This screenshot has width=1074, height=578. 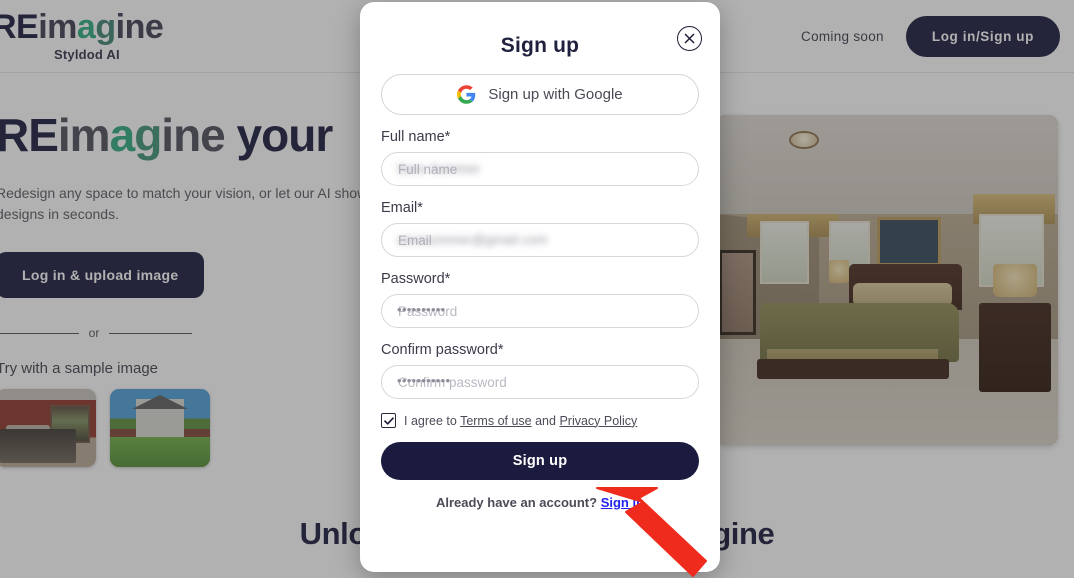 What do you see at coordinates (402, 208) in the screenshot?
I see `email-label: Email*` at bounding box center [402, 208].